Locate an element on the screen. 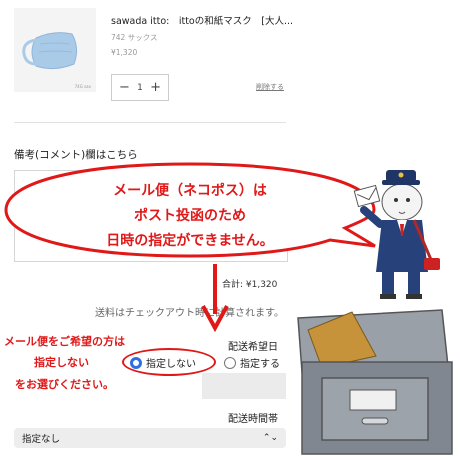 This screenshot has width=460, height=460. instruction-line-3: をお選びください。 is located at coordinates (64, 384).